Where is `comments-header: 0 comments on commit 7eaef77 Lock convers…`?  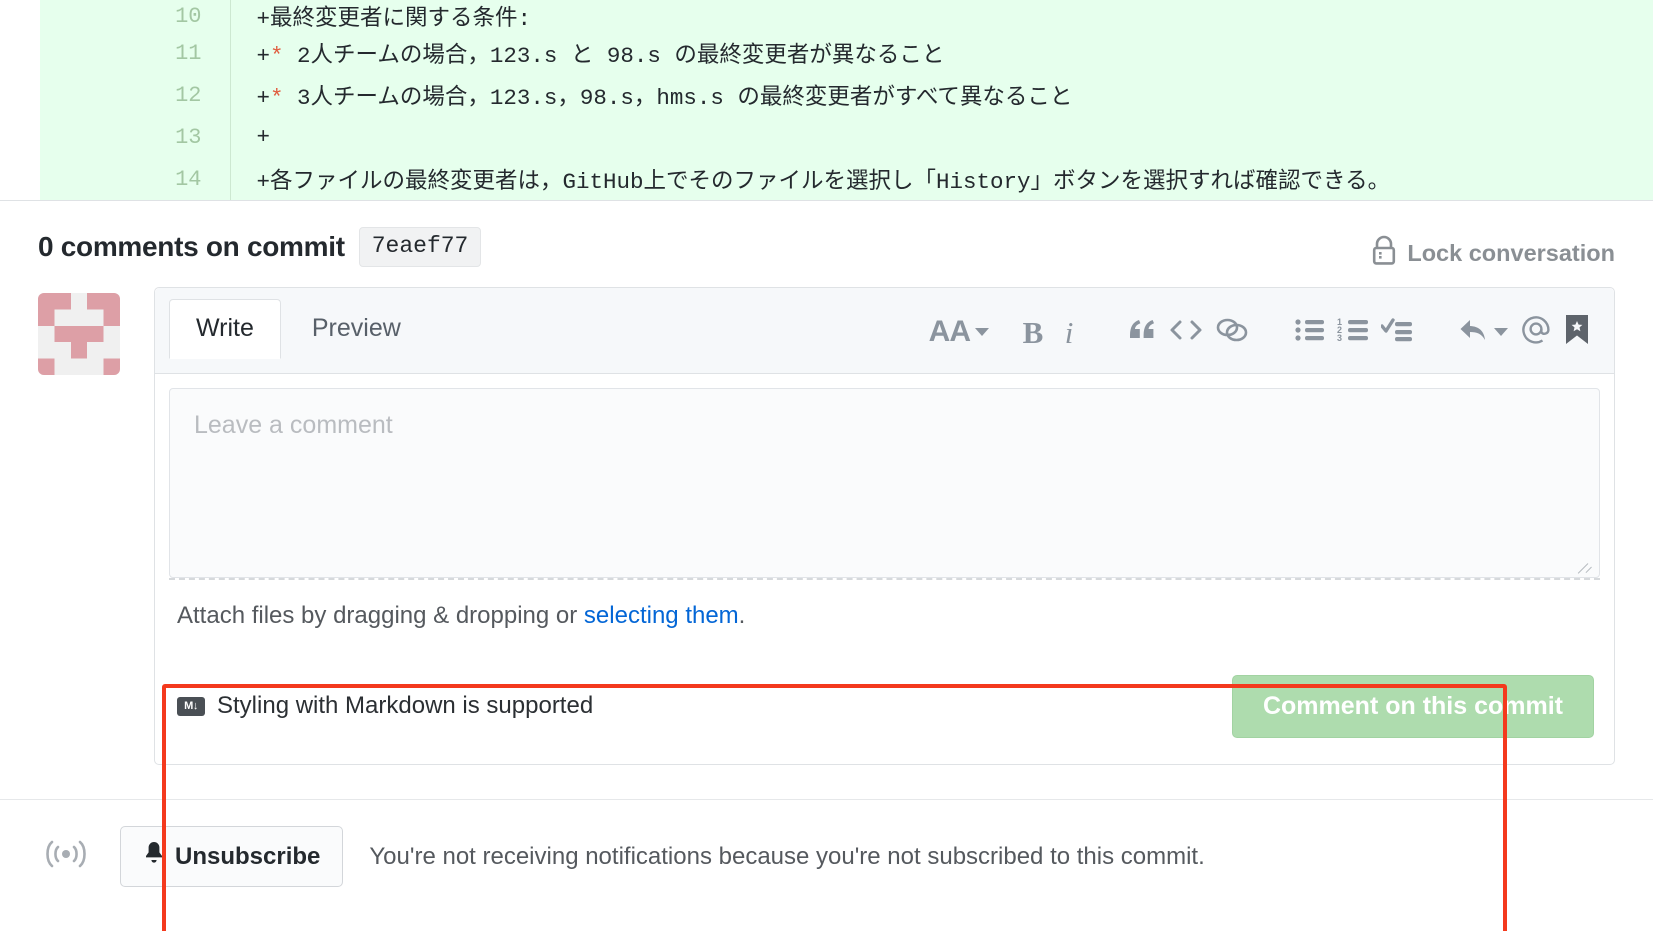
comments-header: 0 comments on commit 7eaef77 Lock convers… is located at coordinates (826, 244).